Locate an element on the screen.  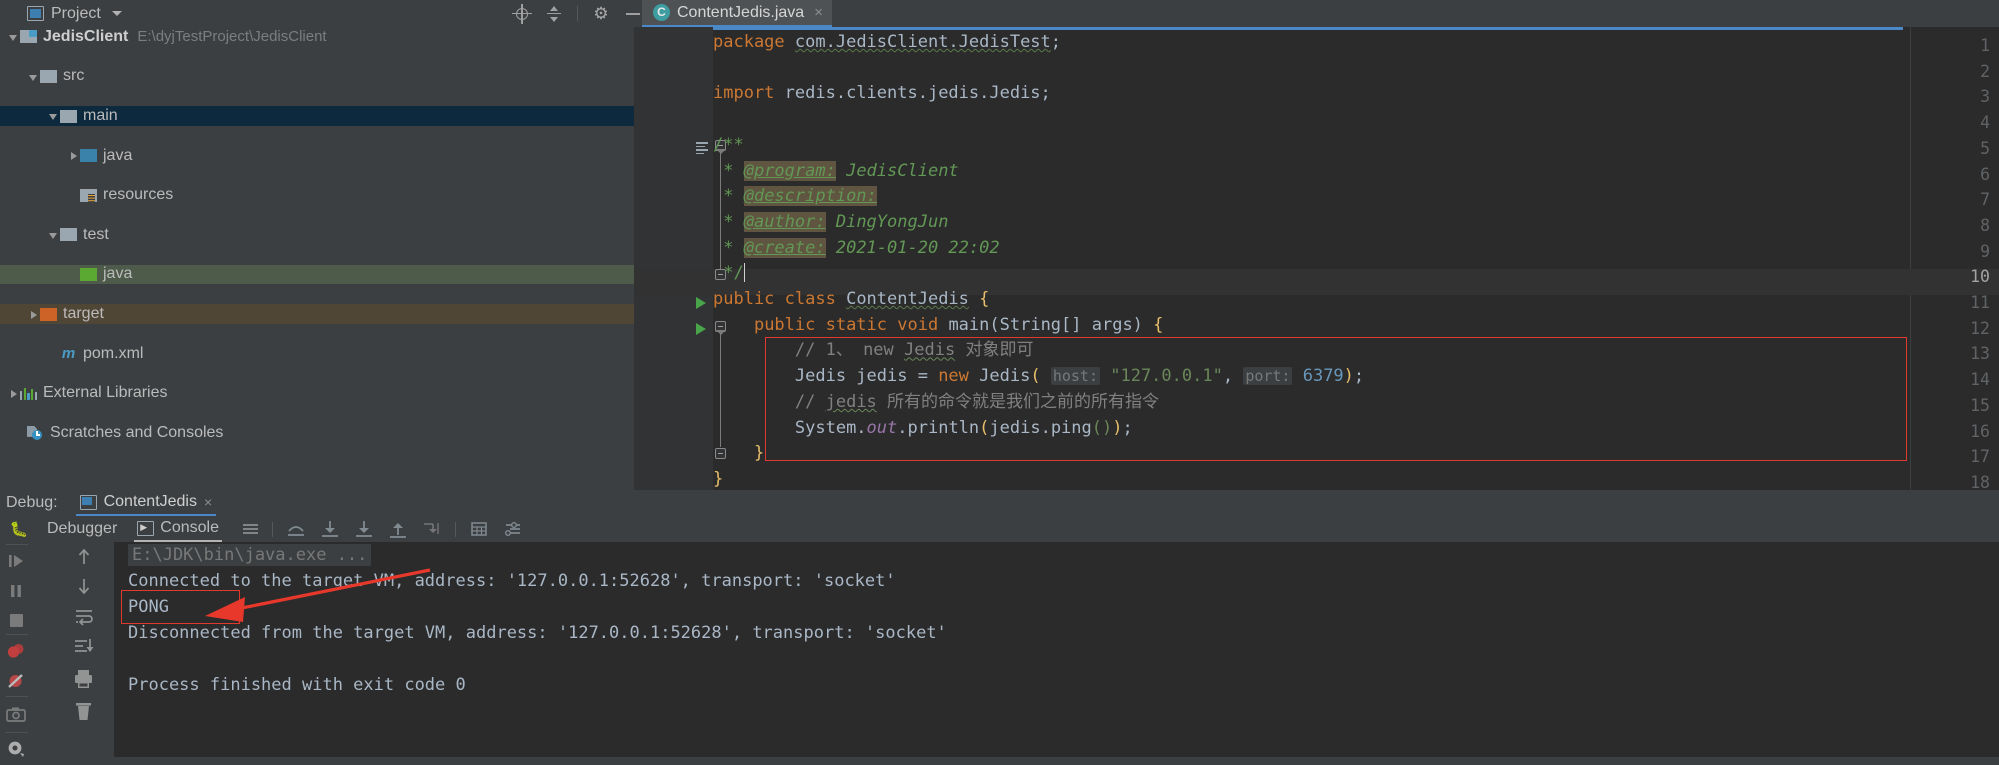
clear-all-icon is located at coordinates (85, 711).